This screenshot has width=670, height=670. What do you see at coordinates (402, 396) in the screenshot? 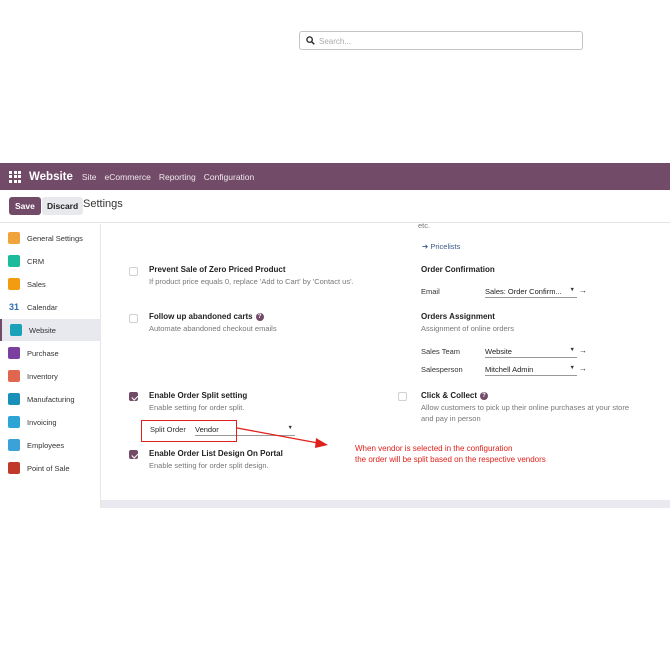
I see `click-collect-checkbox` at bounding box center [402, 396].